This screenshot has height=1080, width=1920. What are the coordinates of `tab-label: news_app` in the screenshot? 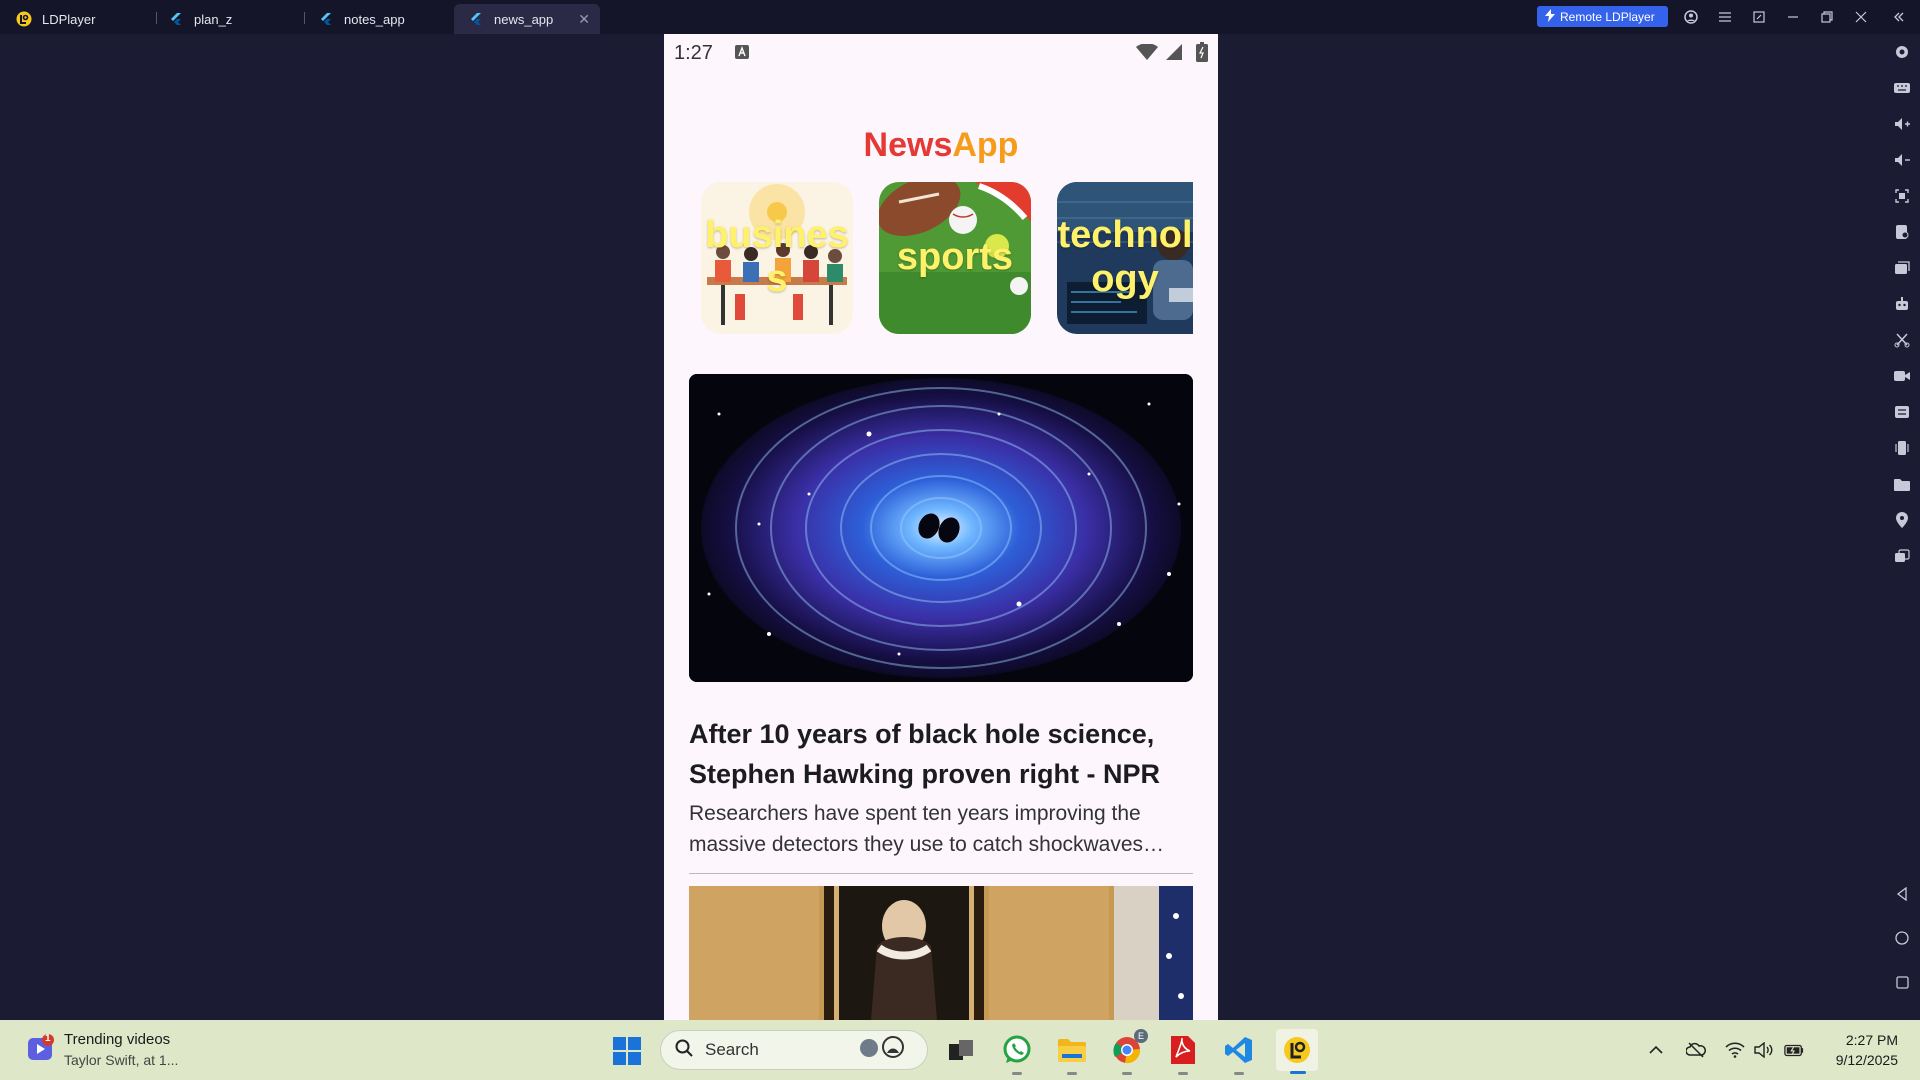 It's located at (524, 19).